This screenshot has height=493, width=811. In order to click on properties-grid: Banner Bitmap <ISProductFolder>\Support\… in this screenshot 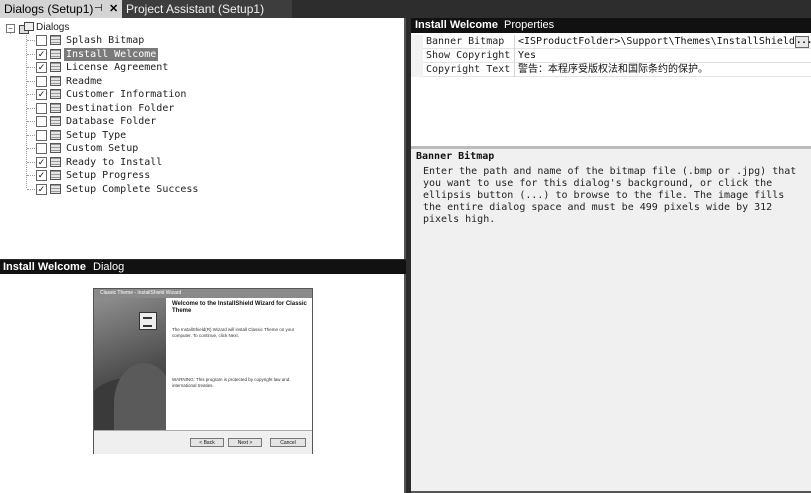, I will do `click(611, 89)`.